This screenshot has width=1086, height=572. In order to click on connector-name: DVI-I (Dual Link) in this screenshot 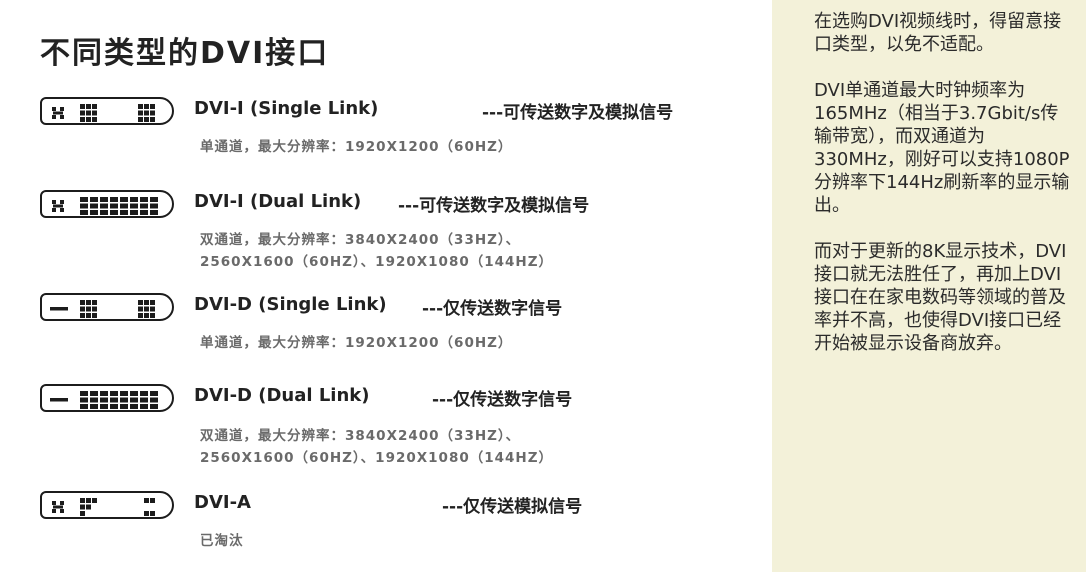, I will do `click(278, 201)`.